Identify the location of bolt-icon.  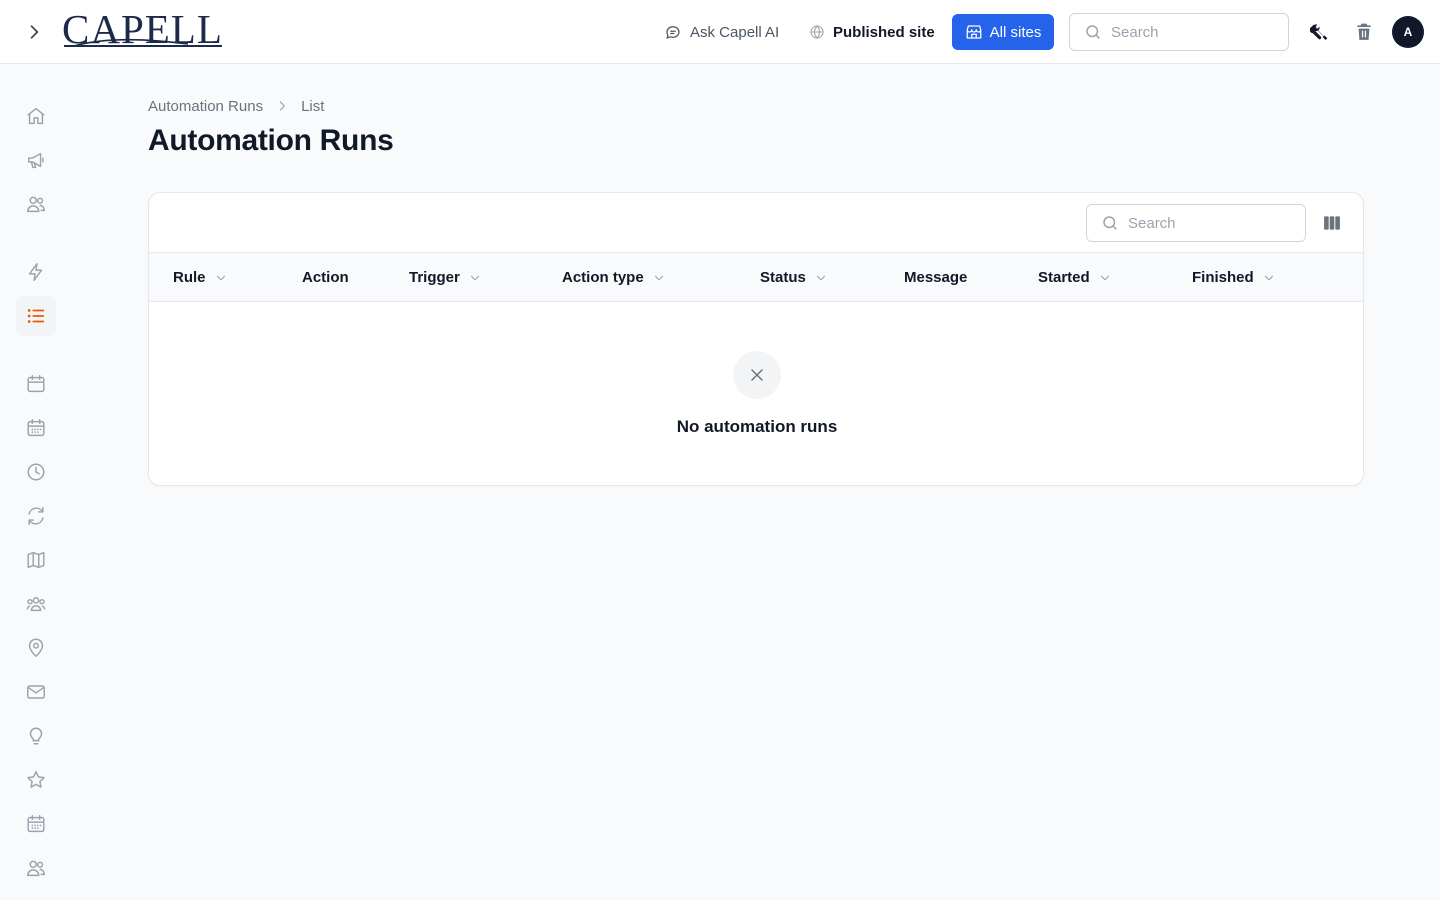
(35, 272).